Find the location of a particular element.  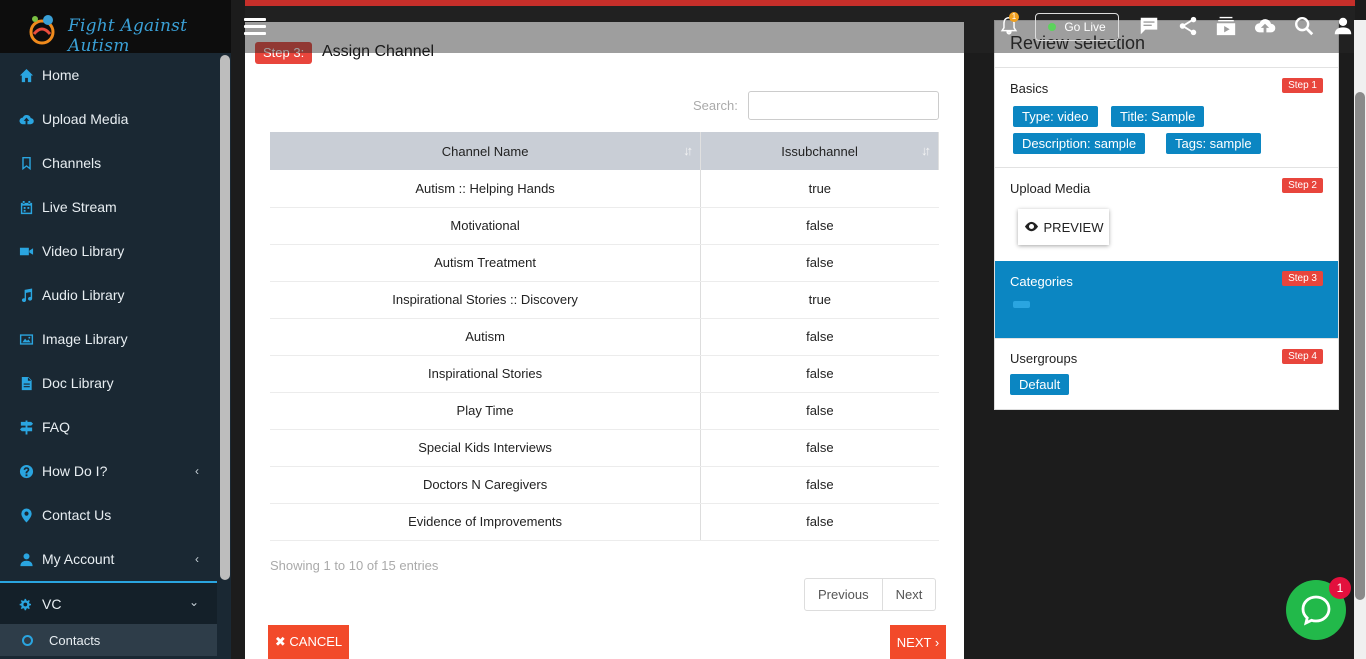

table-row: Evidence of Improvements false is located at coordinates (604, 522).